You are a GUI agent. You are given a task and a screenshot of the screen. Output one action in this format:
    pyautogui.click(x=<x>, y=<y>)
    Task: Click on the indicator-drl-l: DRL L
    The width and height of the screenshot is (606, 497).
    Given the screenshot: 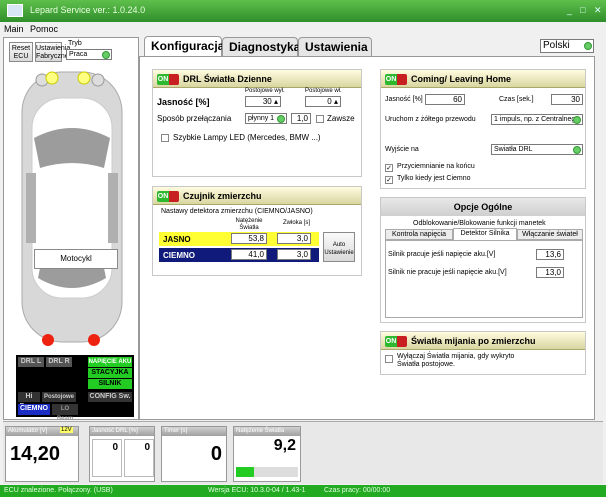 What is the action you would take?
    pyautogui.click(x=31, y=362)
    